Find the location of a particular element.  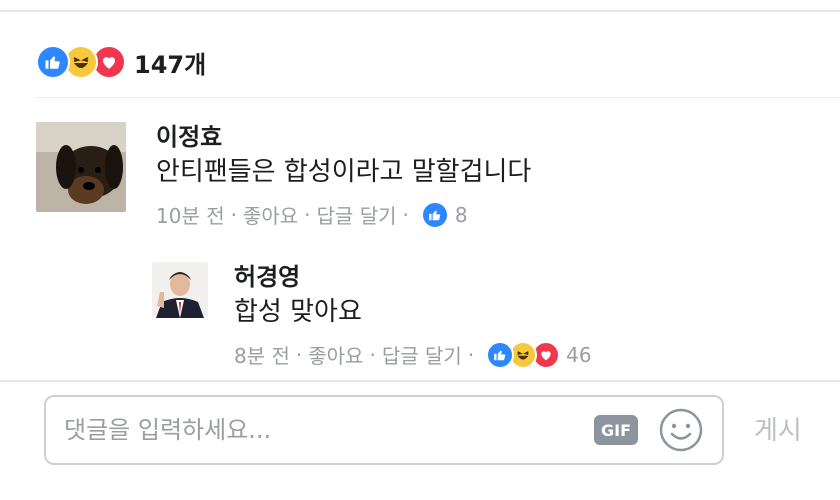

comment-meta: 10분 전 · 좋아요 · 답글 달기 · 8 is located at coordinates (343, 214).